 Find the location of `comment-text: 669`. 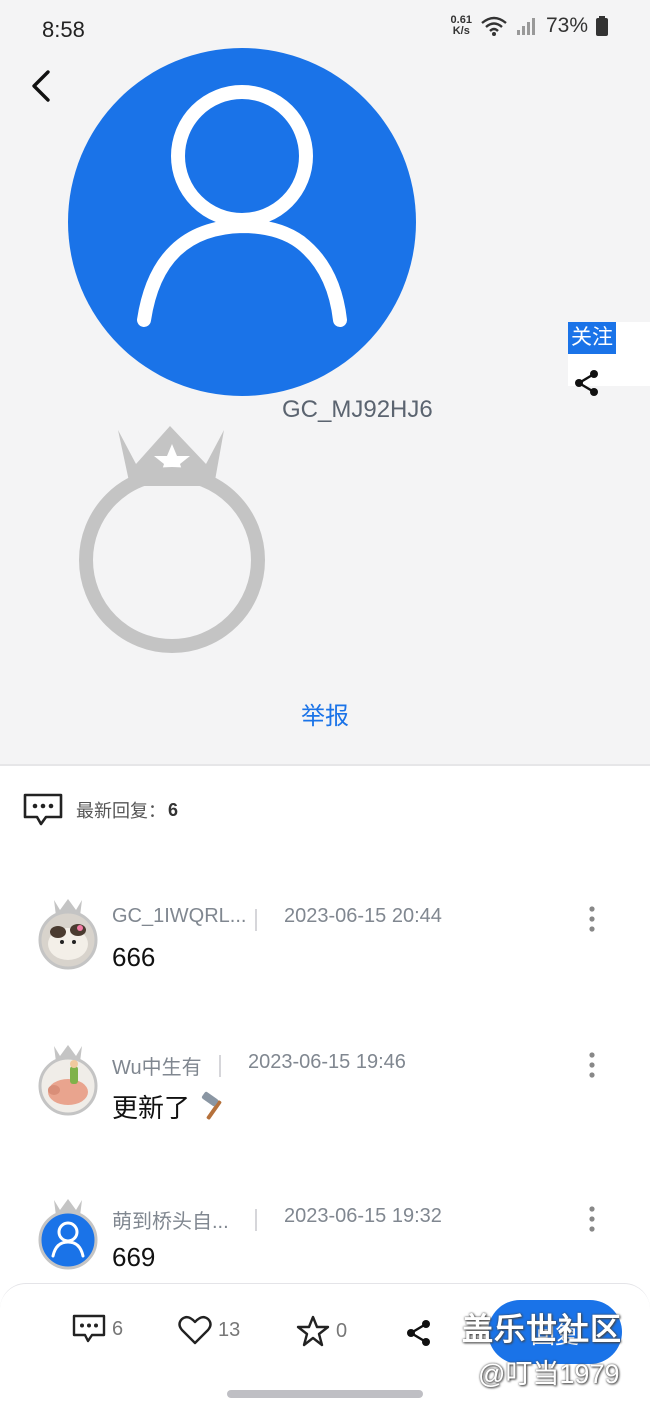

comment-text: 669 is located at coordinates (133, 1257).